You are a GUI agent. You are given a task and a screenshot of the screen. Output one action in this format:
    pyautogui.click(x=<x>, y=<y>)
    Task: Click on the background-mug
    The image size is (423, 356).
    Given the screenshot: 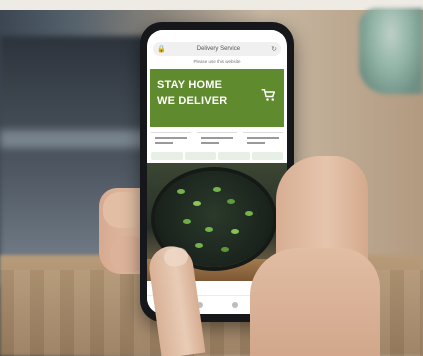 What is the action you would take?
    pyautogui.click(x=391, y=51)
    